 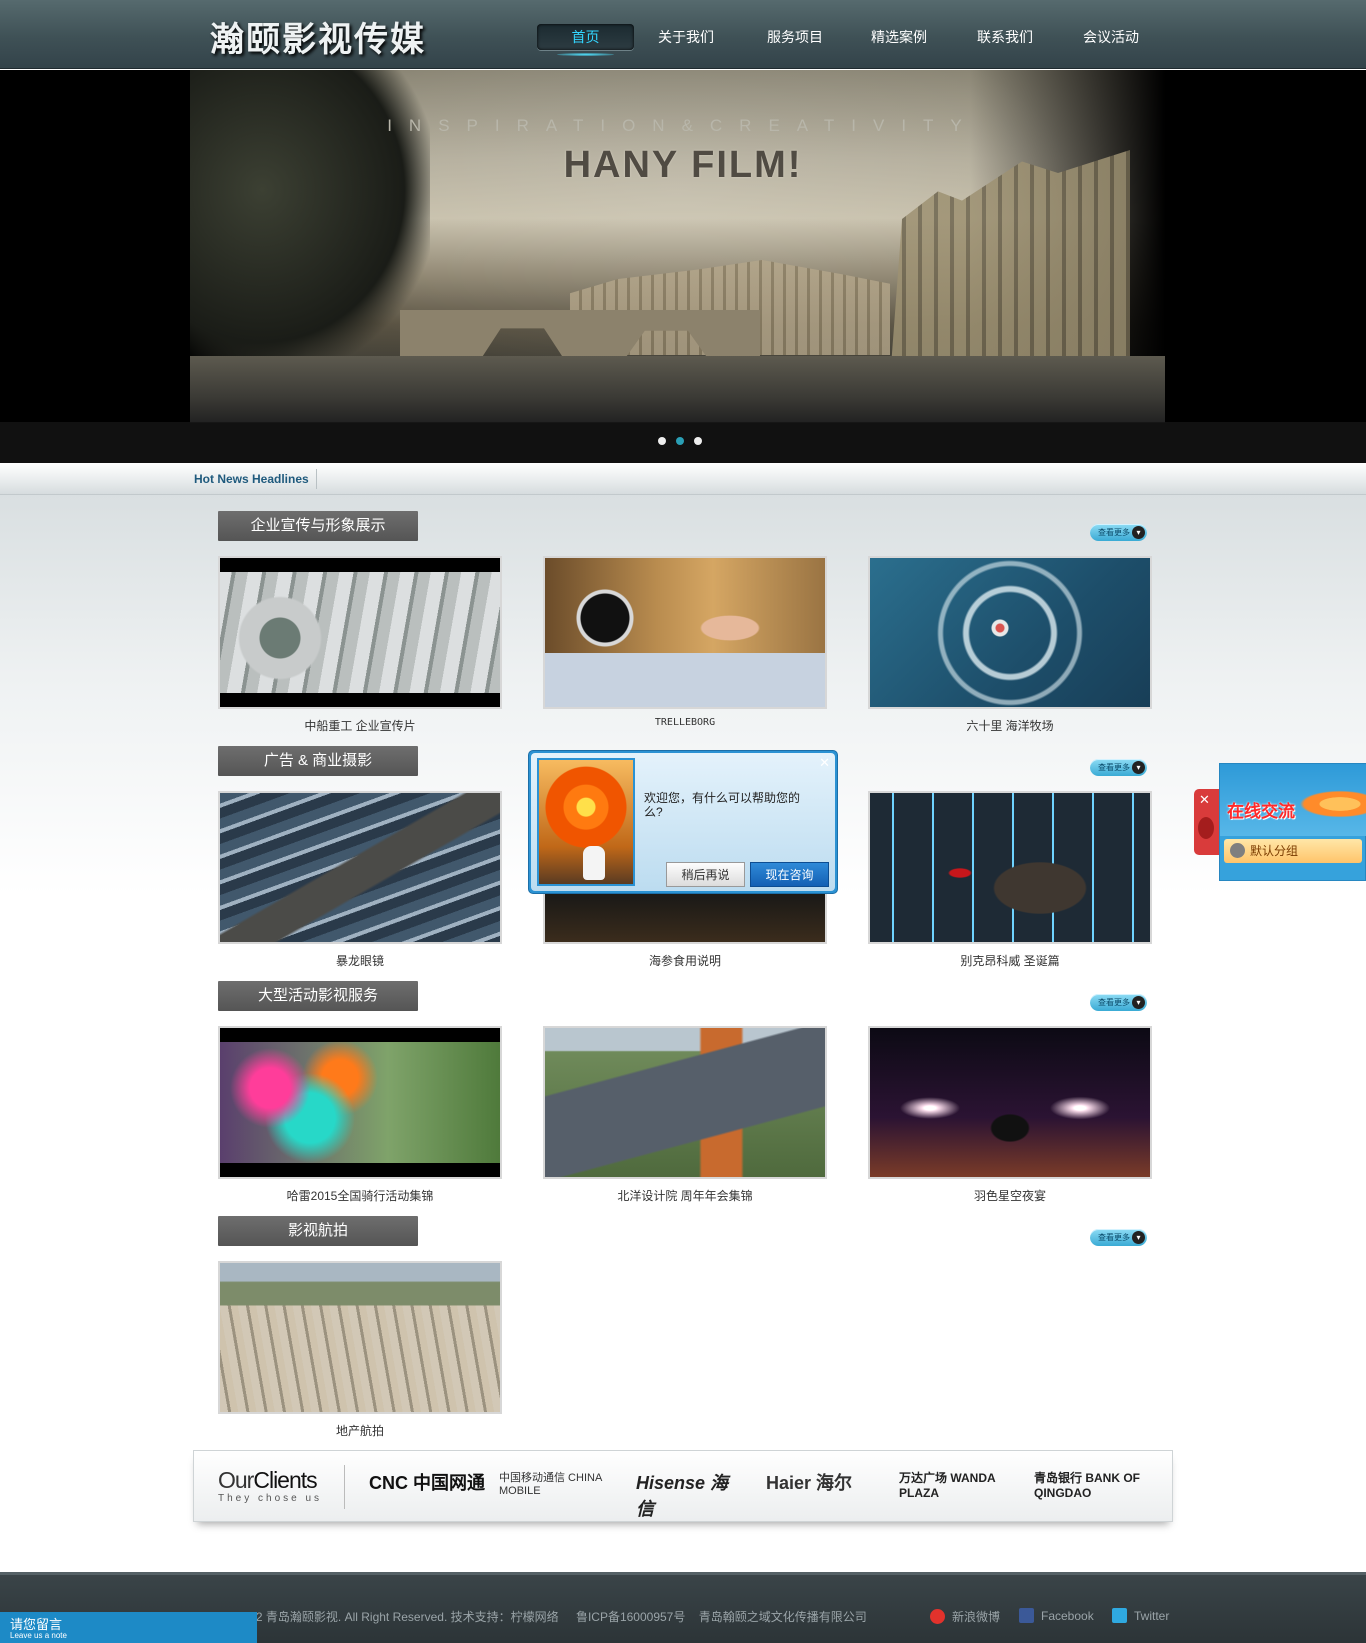 What do you see at coordinates (1010, 960) in the screenshot?
I see `thumbnail-caption: 别克昂科威 圣诞篇` at bounding box center [1010, 960].